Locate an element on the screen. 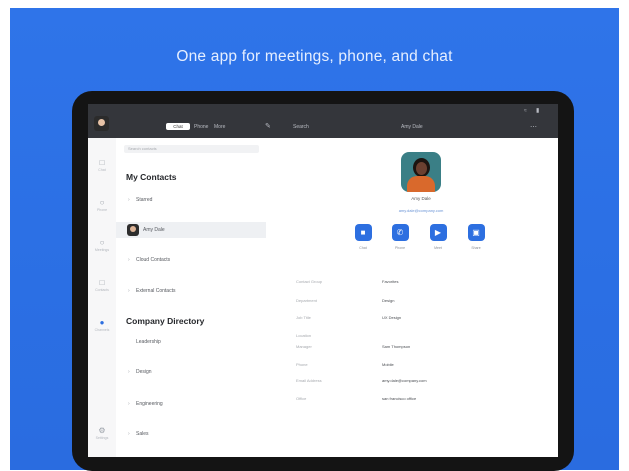  search-field: Search is located at coordinates (301, 127).